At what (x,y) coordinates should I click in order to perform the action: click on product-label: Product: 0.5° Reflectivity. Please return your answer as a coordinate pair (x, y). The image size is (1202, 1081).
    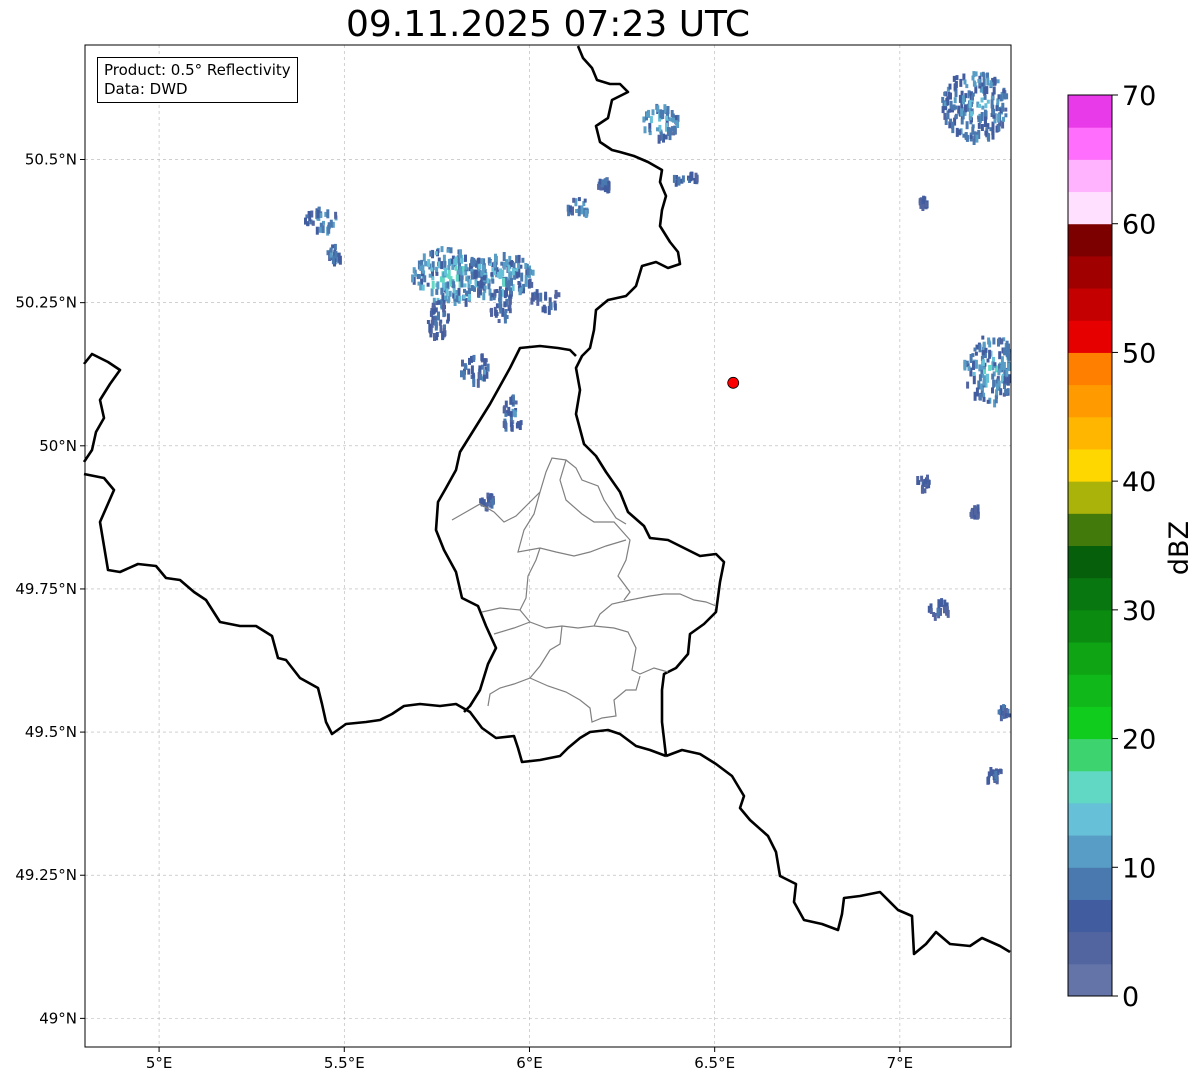
    Looking at the image, I should click on (197, 70).